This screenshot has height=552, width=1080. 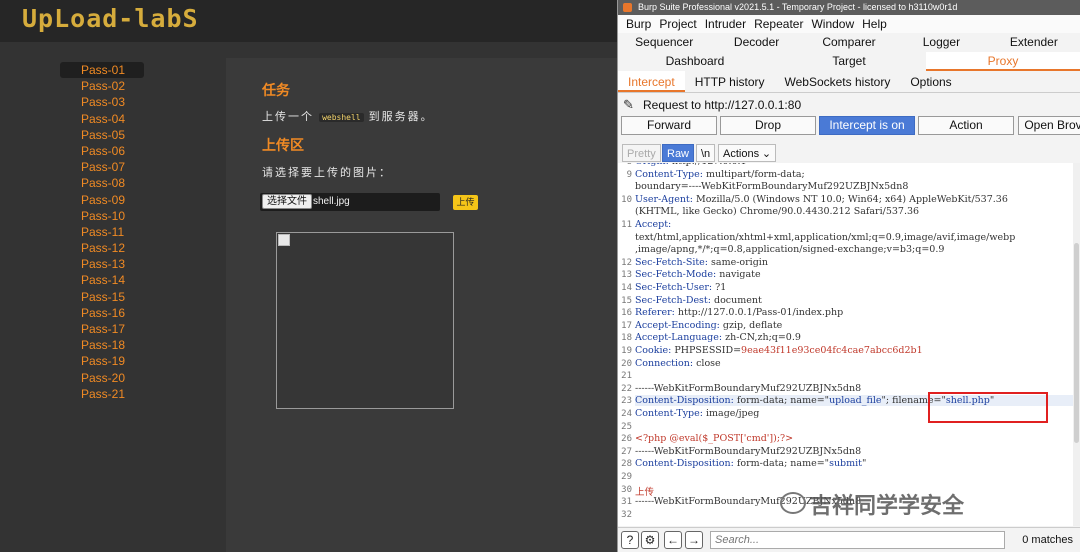 What do you see at coordinates (102, 183) in the screenshot?
I see `menu-item-pass-8: Pass-08` at bounding box center [102, 183].